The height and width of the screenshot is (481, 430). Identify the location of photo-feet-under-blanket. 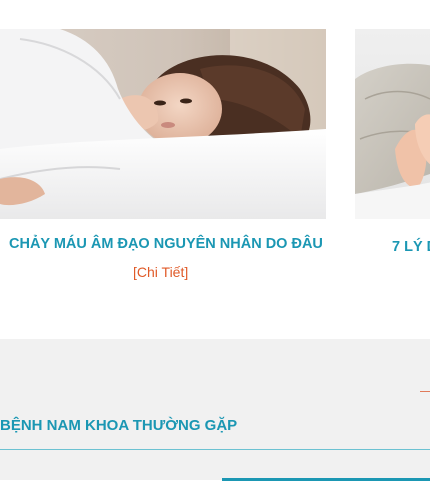
(392, 124).